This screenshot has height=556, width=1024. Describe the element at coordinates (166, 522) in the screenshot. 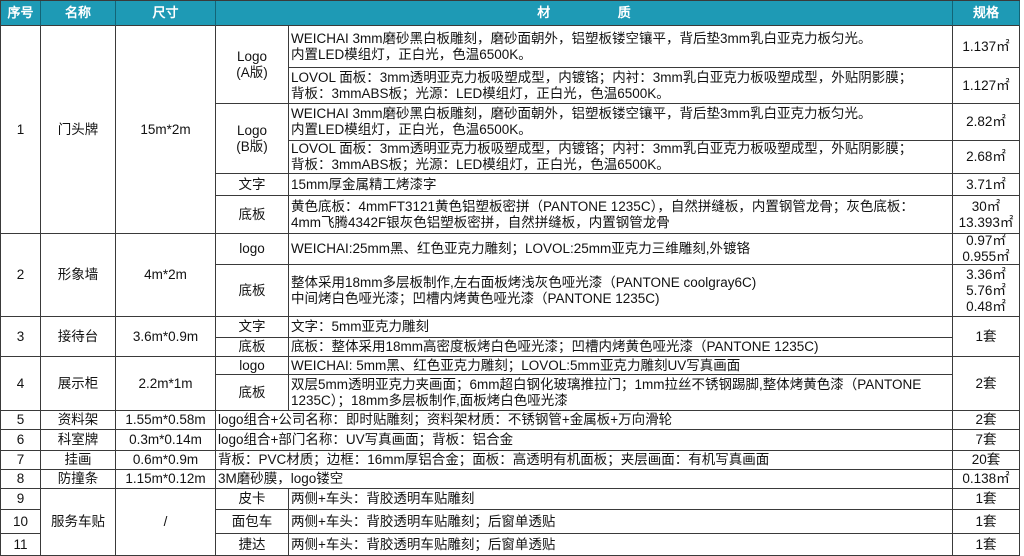

I see `vehicle-decal-size-cell: /` at that location.